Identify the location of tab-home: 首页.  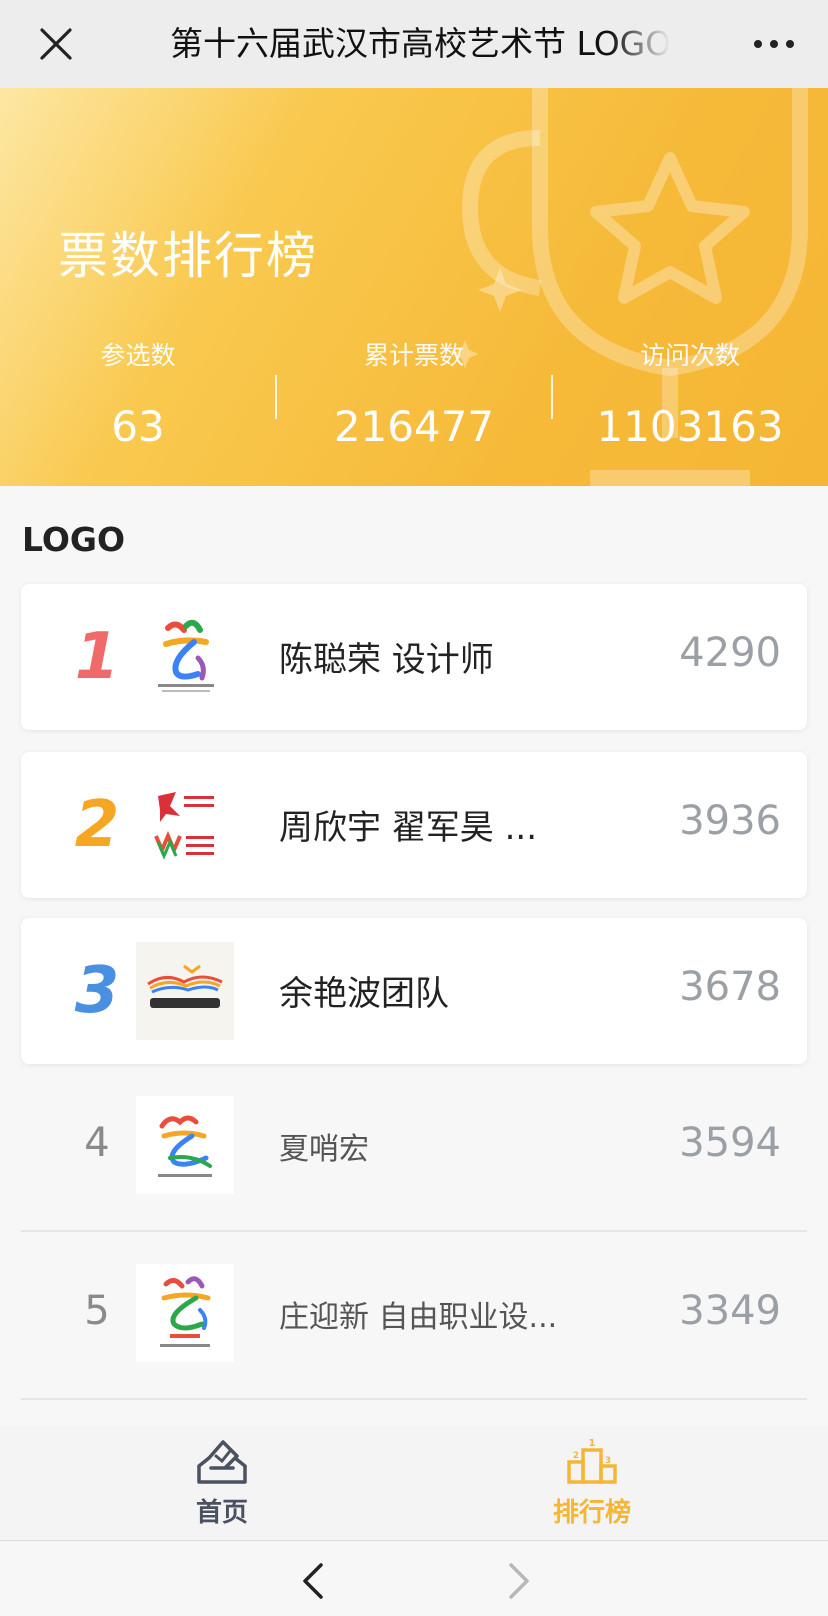
(222, 1483).